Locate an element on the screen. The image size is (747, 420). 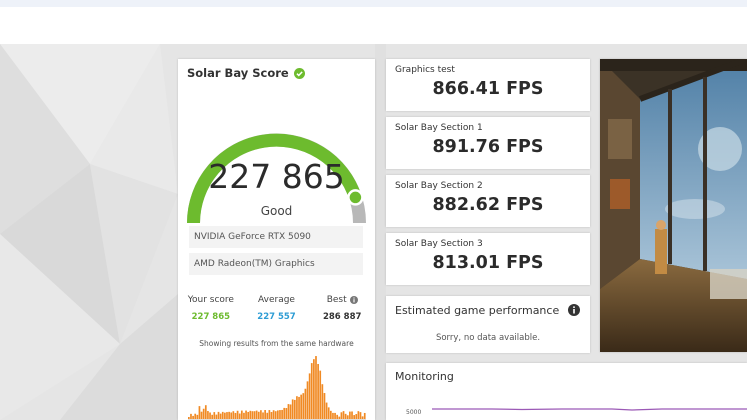
score-histogram is located at coordinates (277, 388).